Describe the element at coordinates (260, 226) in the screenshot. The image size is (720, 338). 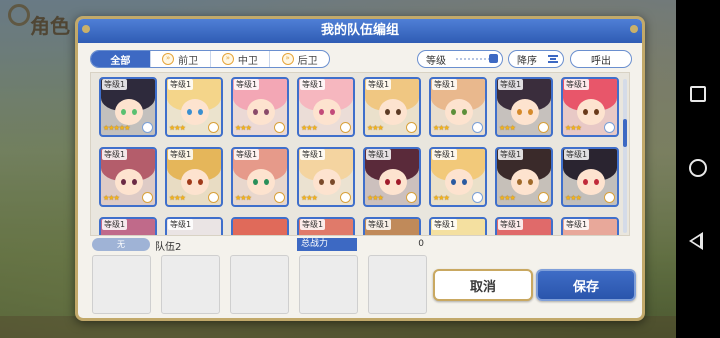
I see `character-card` at that location.